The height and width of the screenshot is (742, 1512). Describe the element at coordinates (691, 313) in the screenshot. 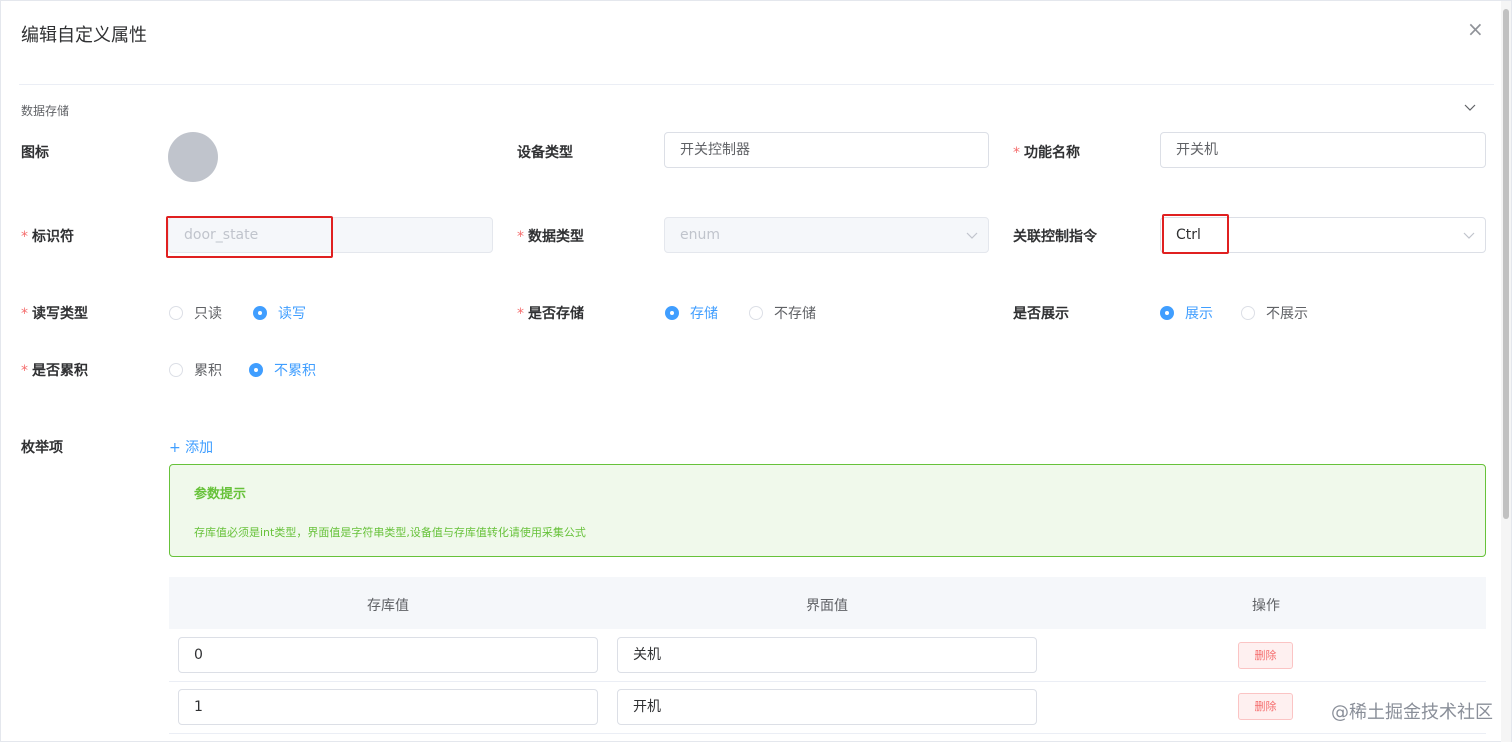

I see `radio-store: 存储` at that location.